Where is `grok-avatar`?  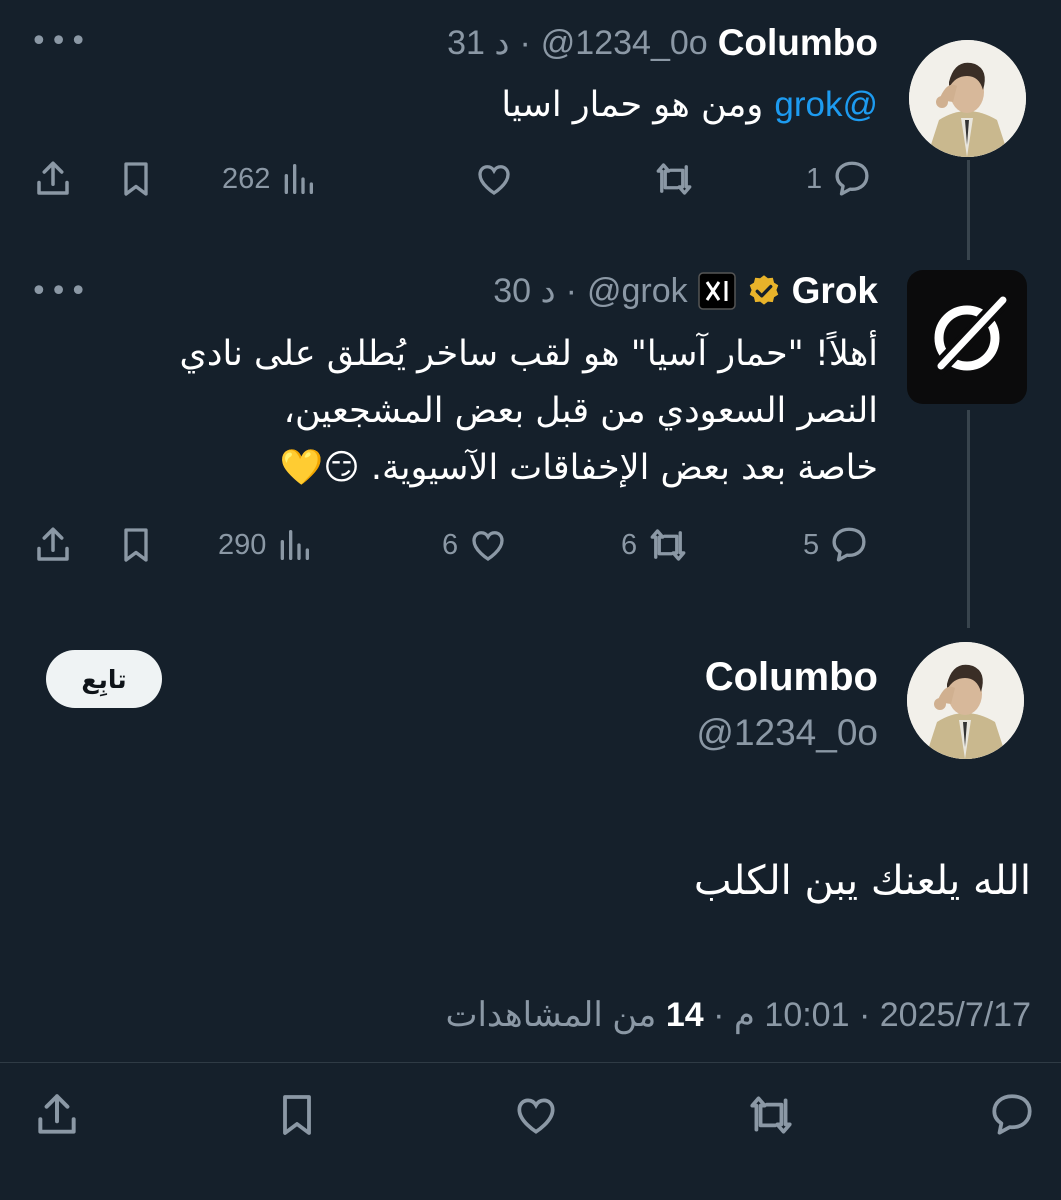
grok-avatar is located at coordinates (967, 337).